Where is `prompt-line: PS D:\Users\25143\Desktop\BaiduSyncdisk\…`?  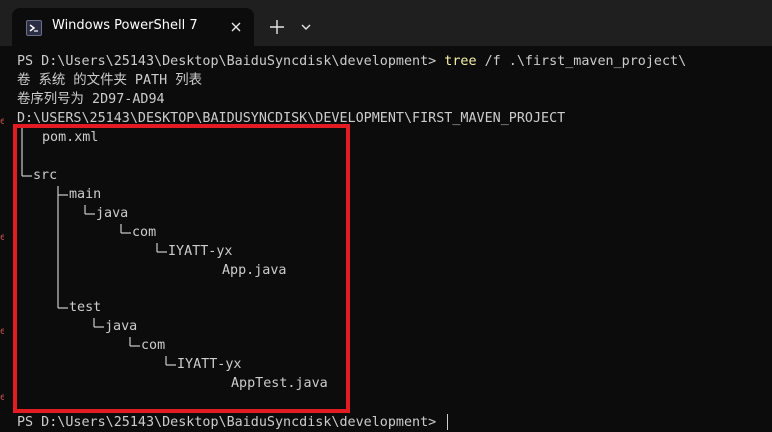
prompt-line: PS D:\Users\25143\Desktop\BaiduSyncdisk\… is located at coordinates (233, 422).